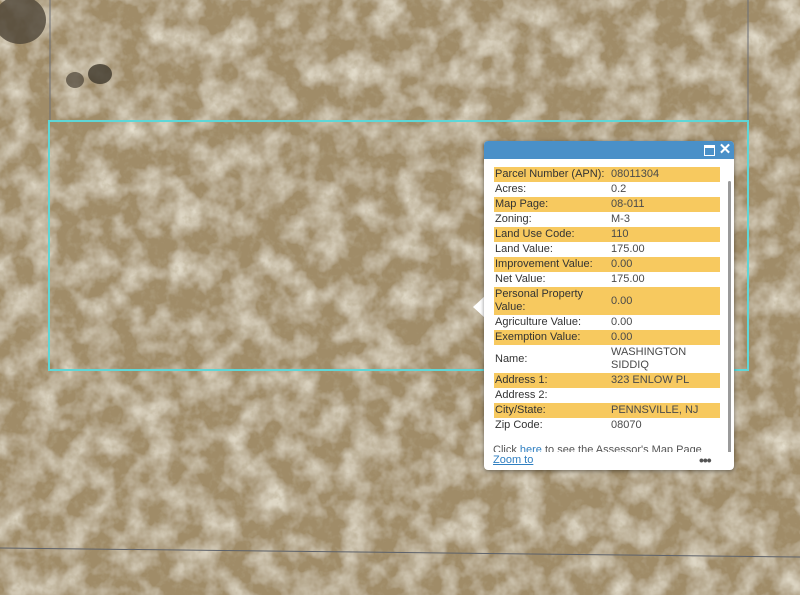  Describe the element at coordinates (519, 425) in the screenshot. I see `field-label: Zip Code:` at that location.